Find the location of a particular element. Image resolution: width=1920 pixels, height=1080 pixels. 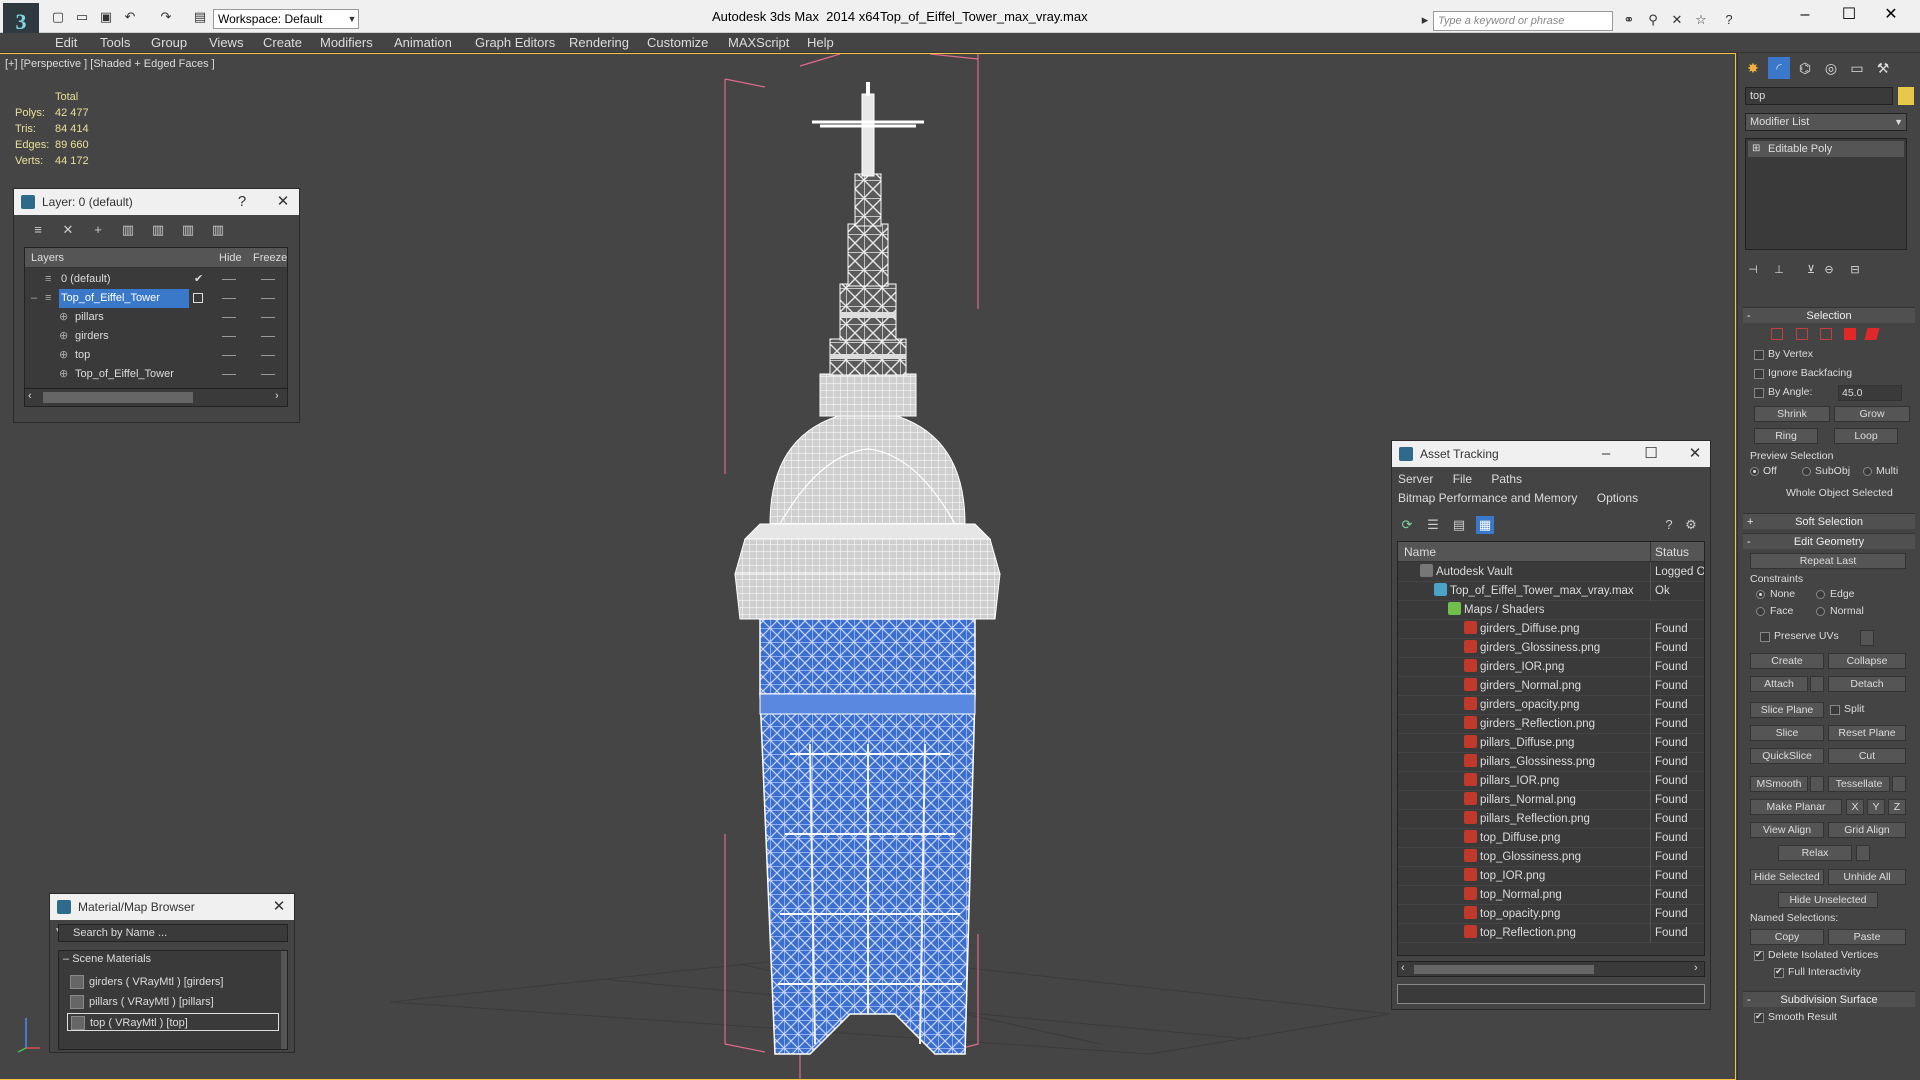

loop-button: Loop is located at coordinates (1866, 436).